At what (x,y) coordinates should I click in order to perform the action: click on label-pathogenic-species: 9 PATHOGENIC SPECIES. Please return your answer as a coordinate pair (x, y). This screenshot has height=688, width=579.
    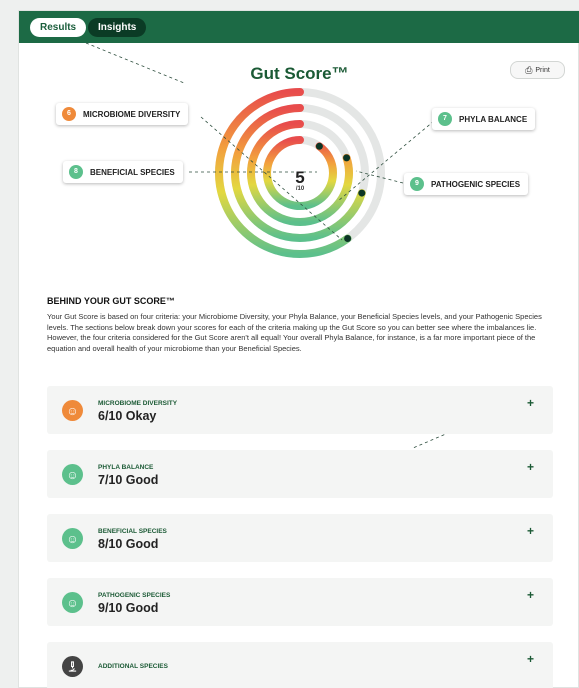
    Looking at the image, I should click on (466, 184).